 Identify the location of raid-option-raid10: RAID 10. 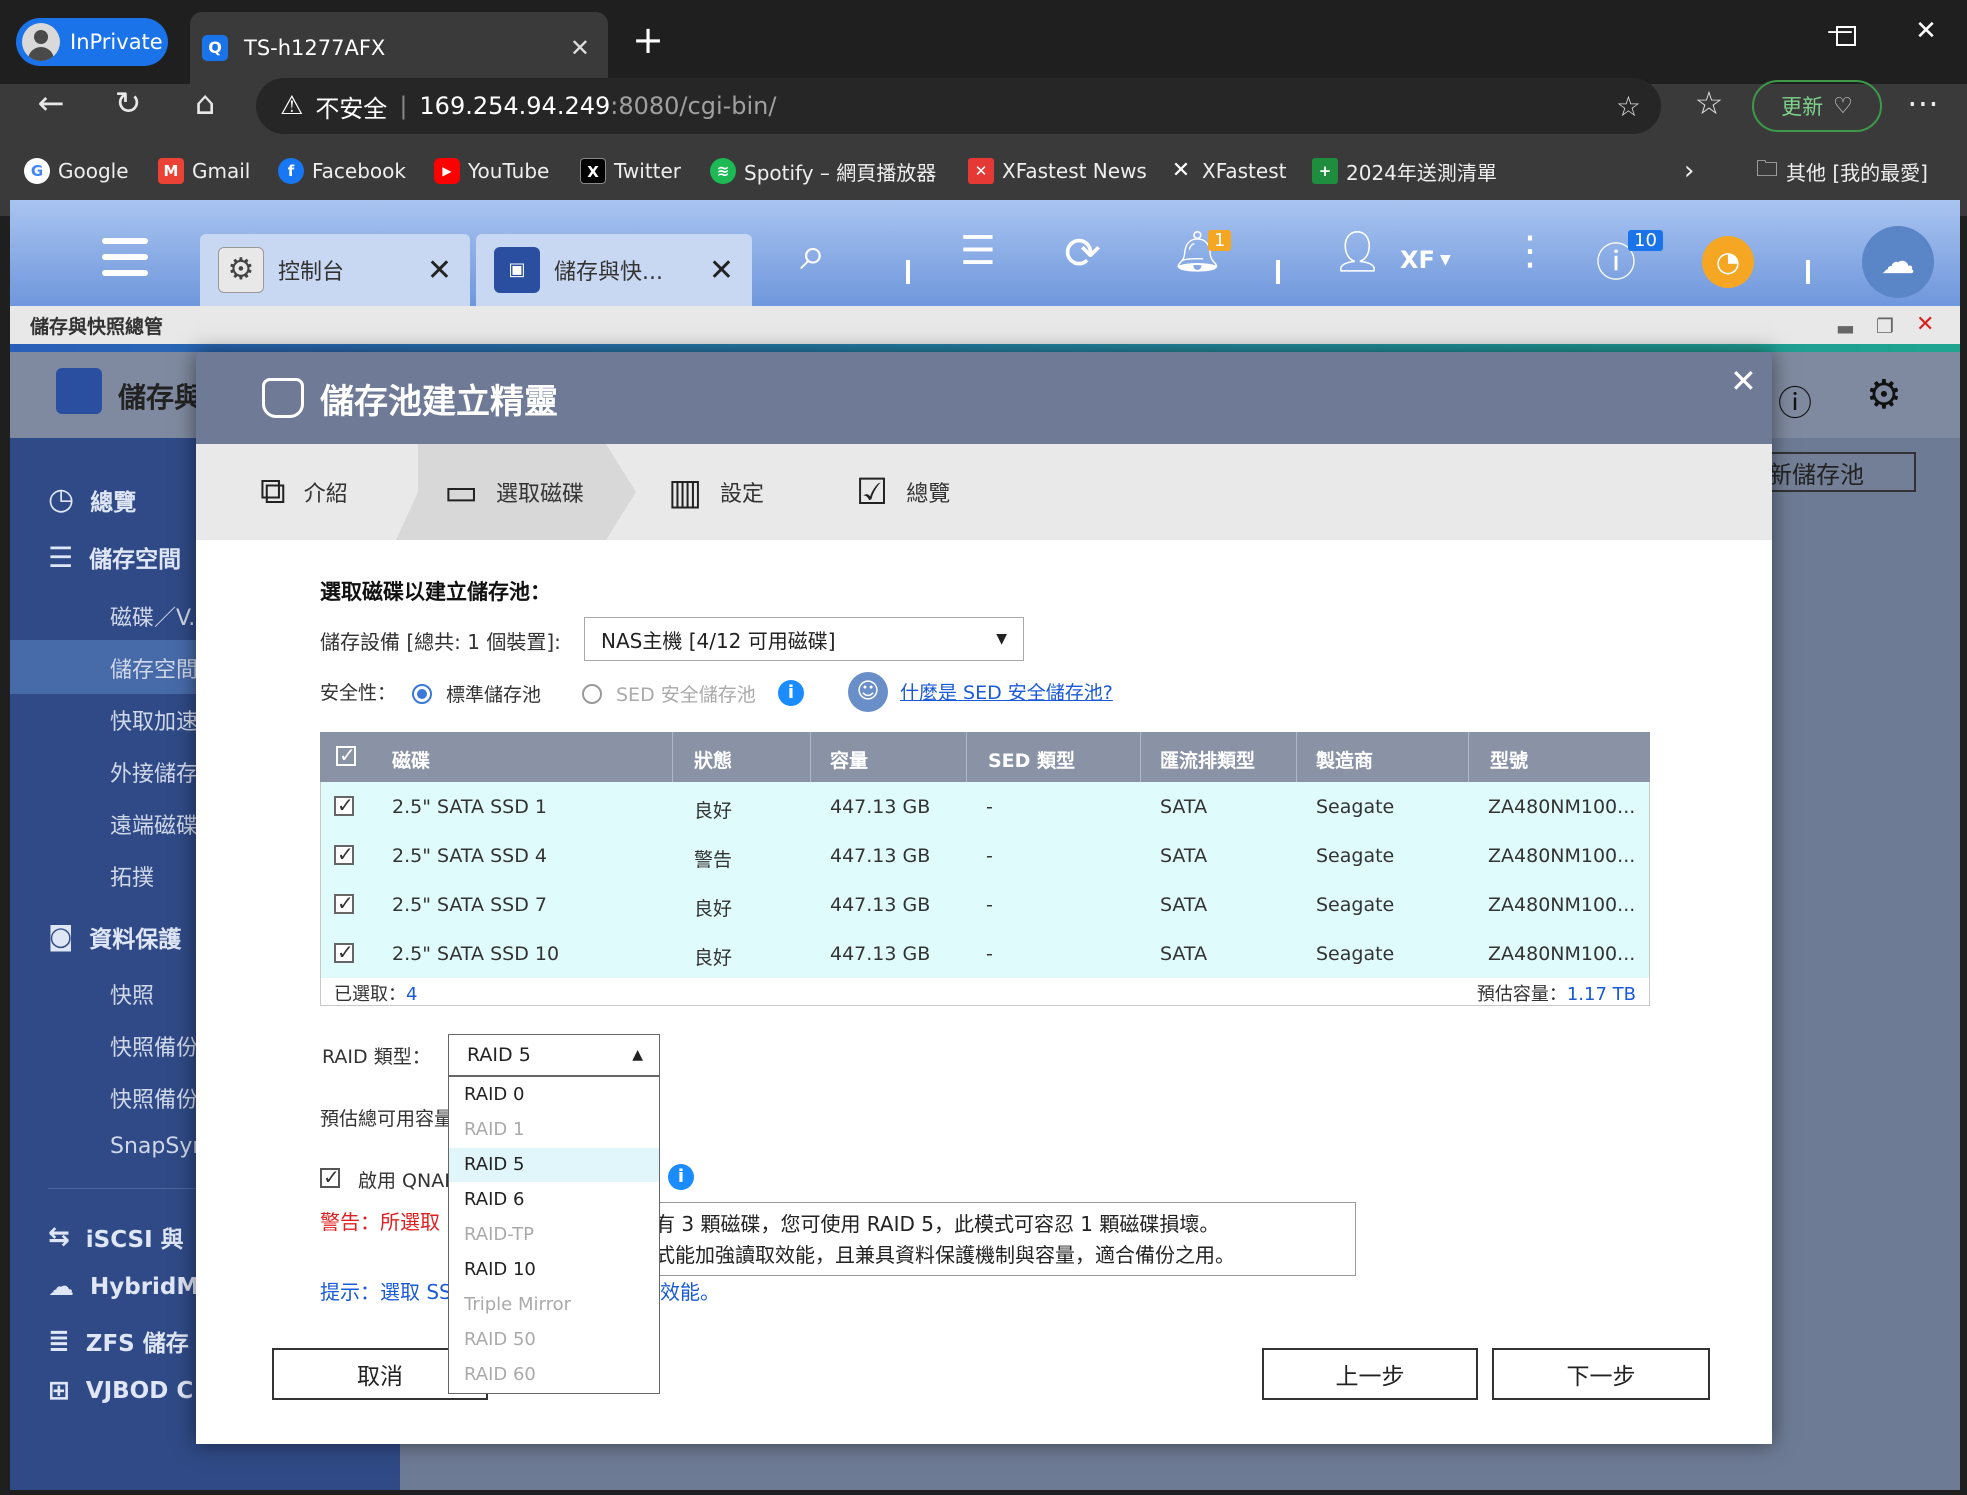
(500, 1269).